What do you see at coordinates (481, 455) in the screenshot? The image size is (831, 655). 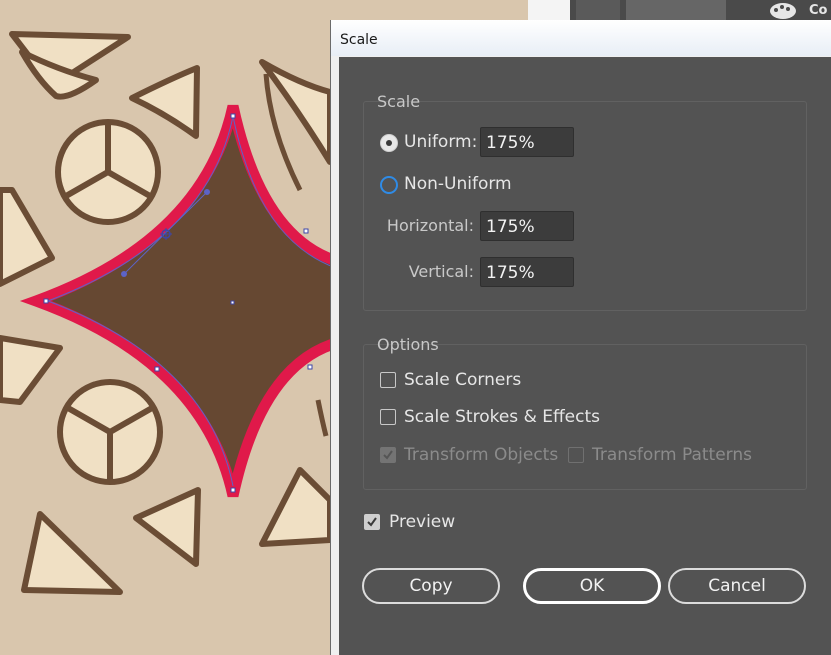 I see `transform-objects-label: Transform Objects` at bounding box center [481, 455].